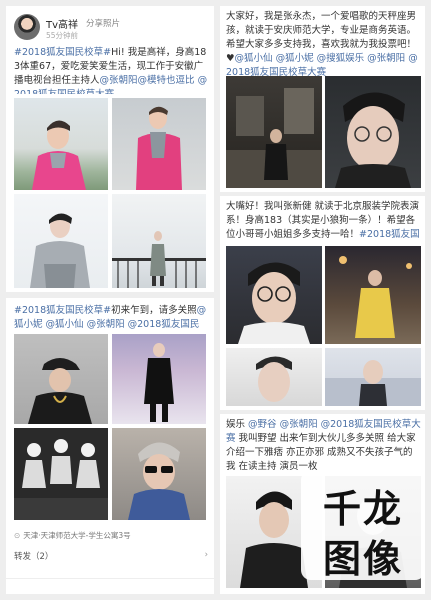 The width and height of the screenshot is (431, 600). What do you see at coordinates (166, 80) in the screenshot?
I see `mention-link: @模特也逗比` at bounding box center [166, 80].